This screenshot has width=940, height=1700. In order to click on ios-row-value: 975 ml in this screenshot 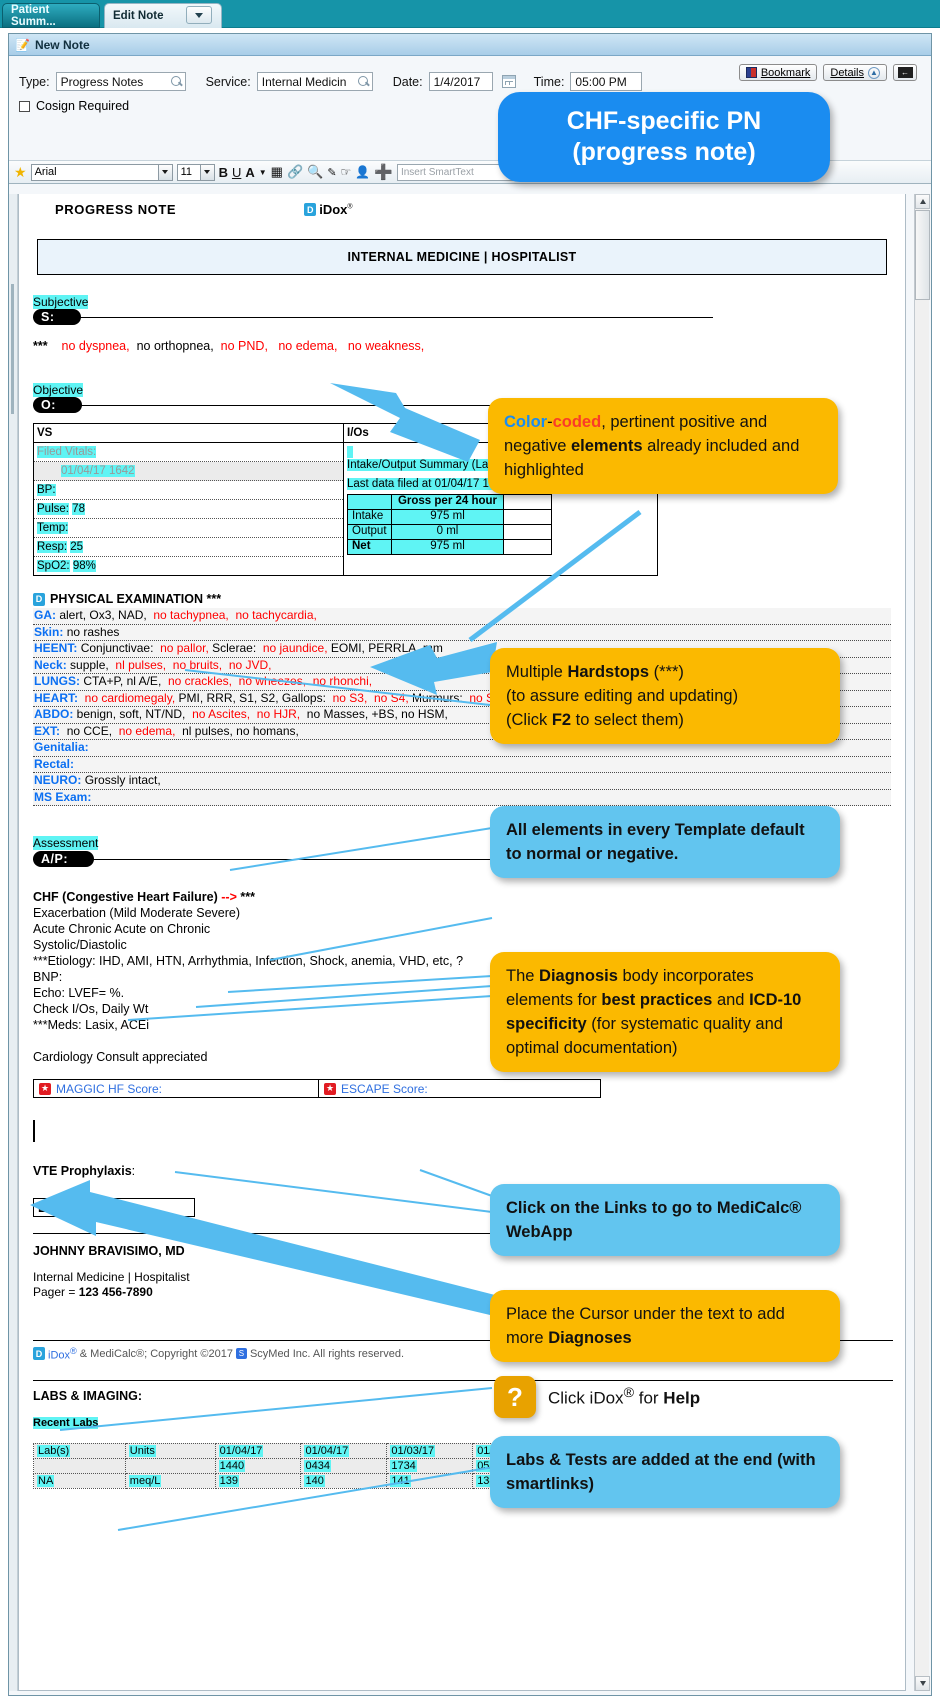, I will do `click(447, 546)`.